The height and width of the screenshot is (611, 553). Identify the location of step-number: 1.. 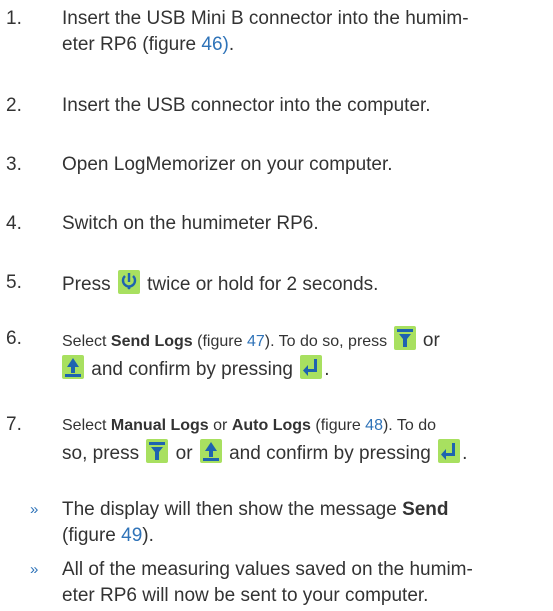
(14, 18).